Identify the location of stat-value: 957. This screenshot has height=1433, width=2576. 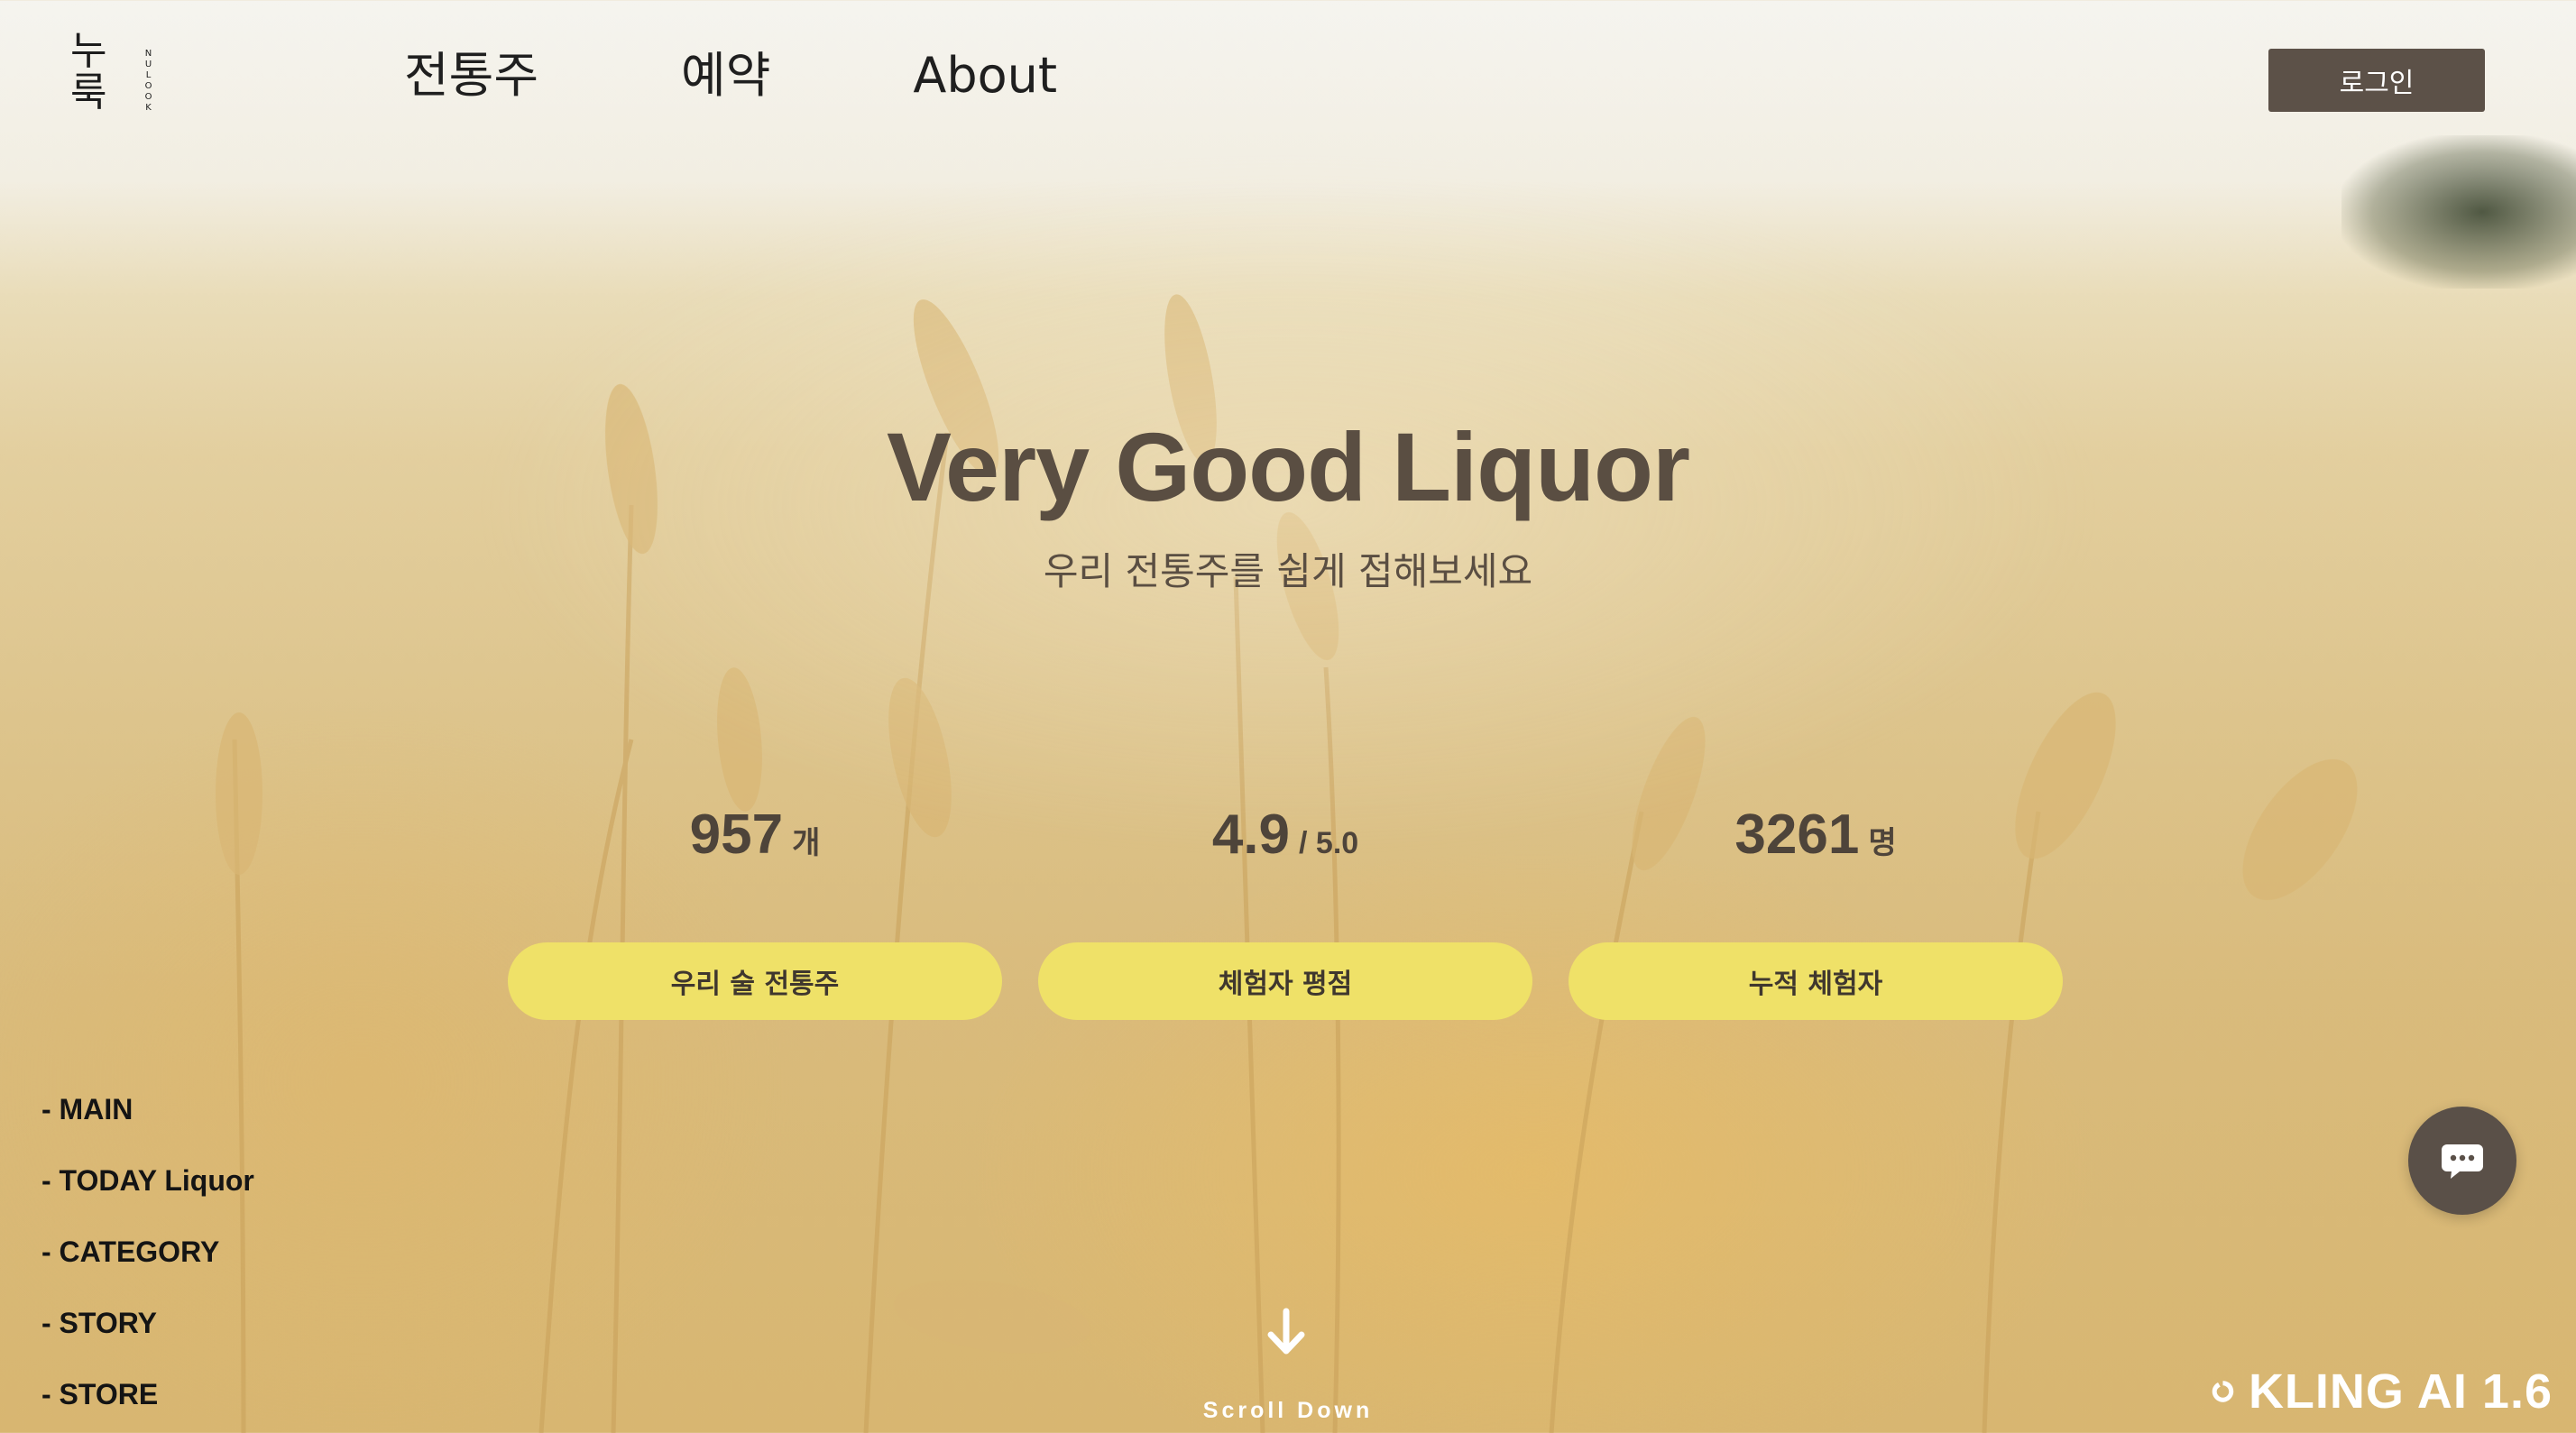
(736, 835).